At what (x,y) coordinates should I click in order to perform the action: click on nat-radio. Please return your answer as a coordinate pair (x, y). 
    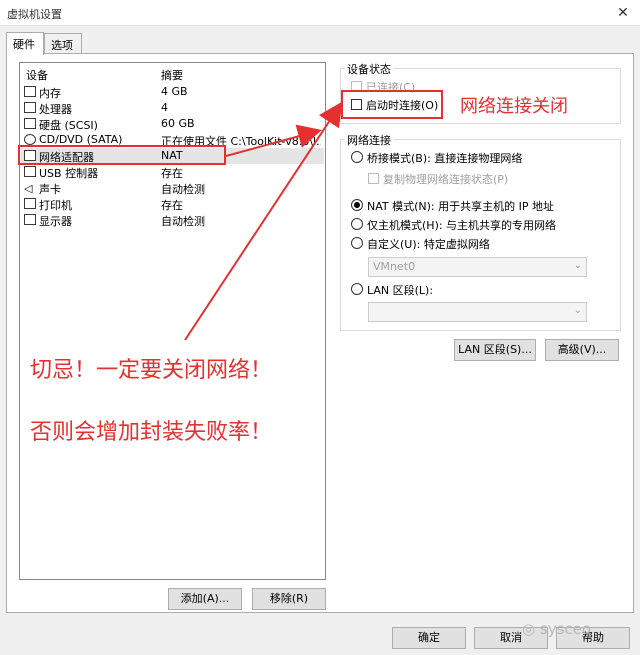
    Looking at the image, I should click on (357, 205).